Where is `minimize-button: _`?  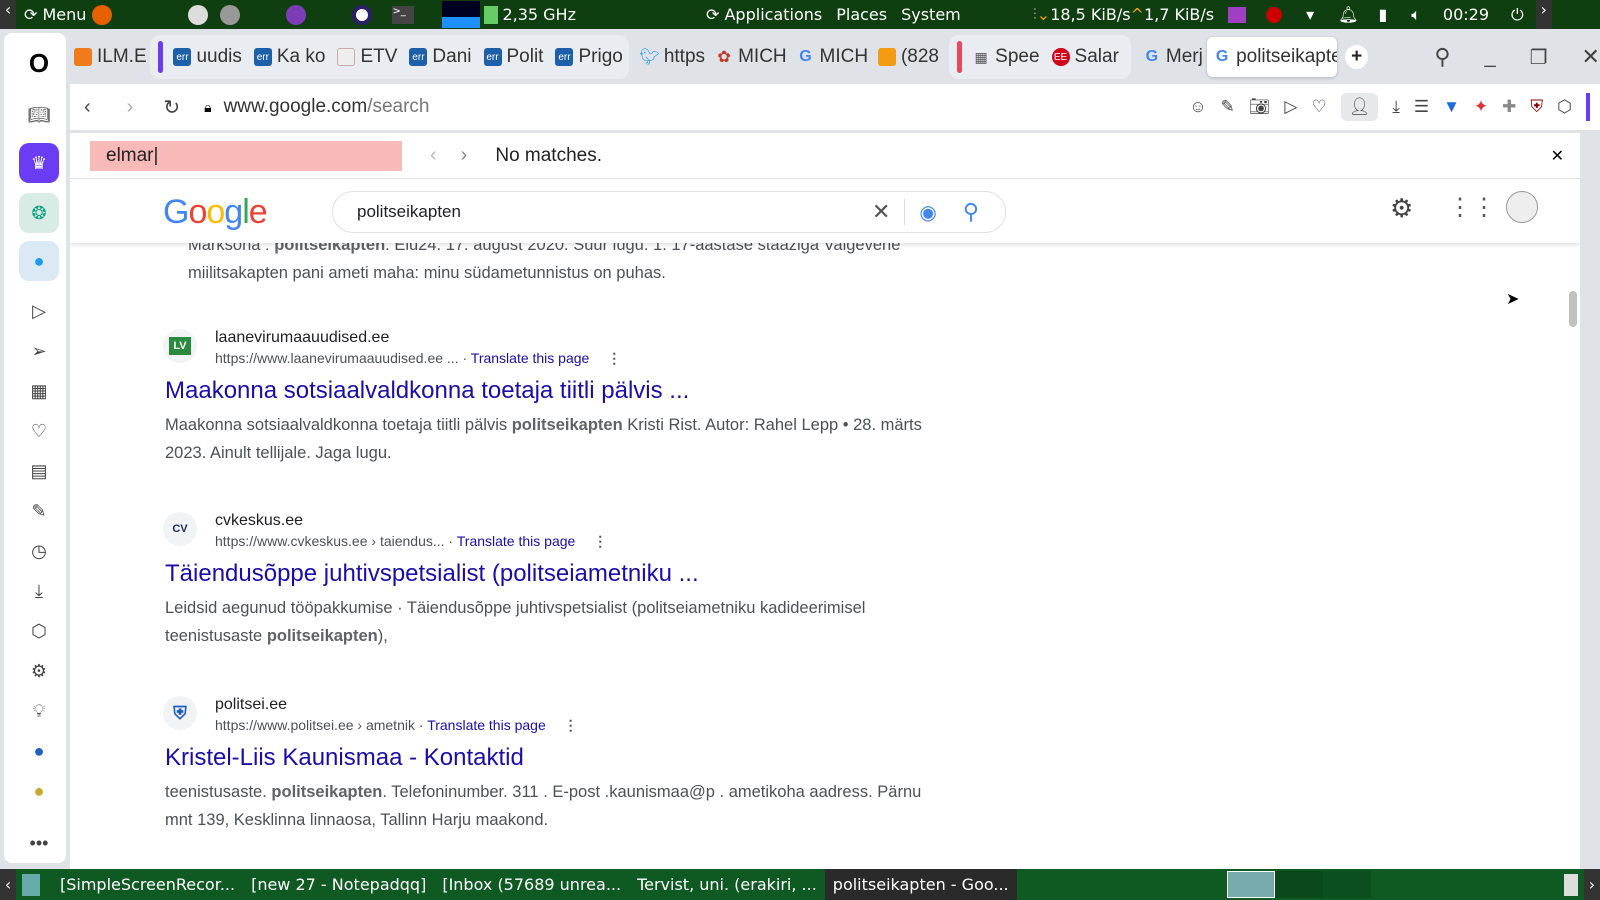
minimize-button: _ is located at coordinates (1489, 57).